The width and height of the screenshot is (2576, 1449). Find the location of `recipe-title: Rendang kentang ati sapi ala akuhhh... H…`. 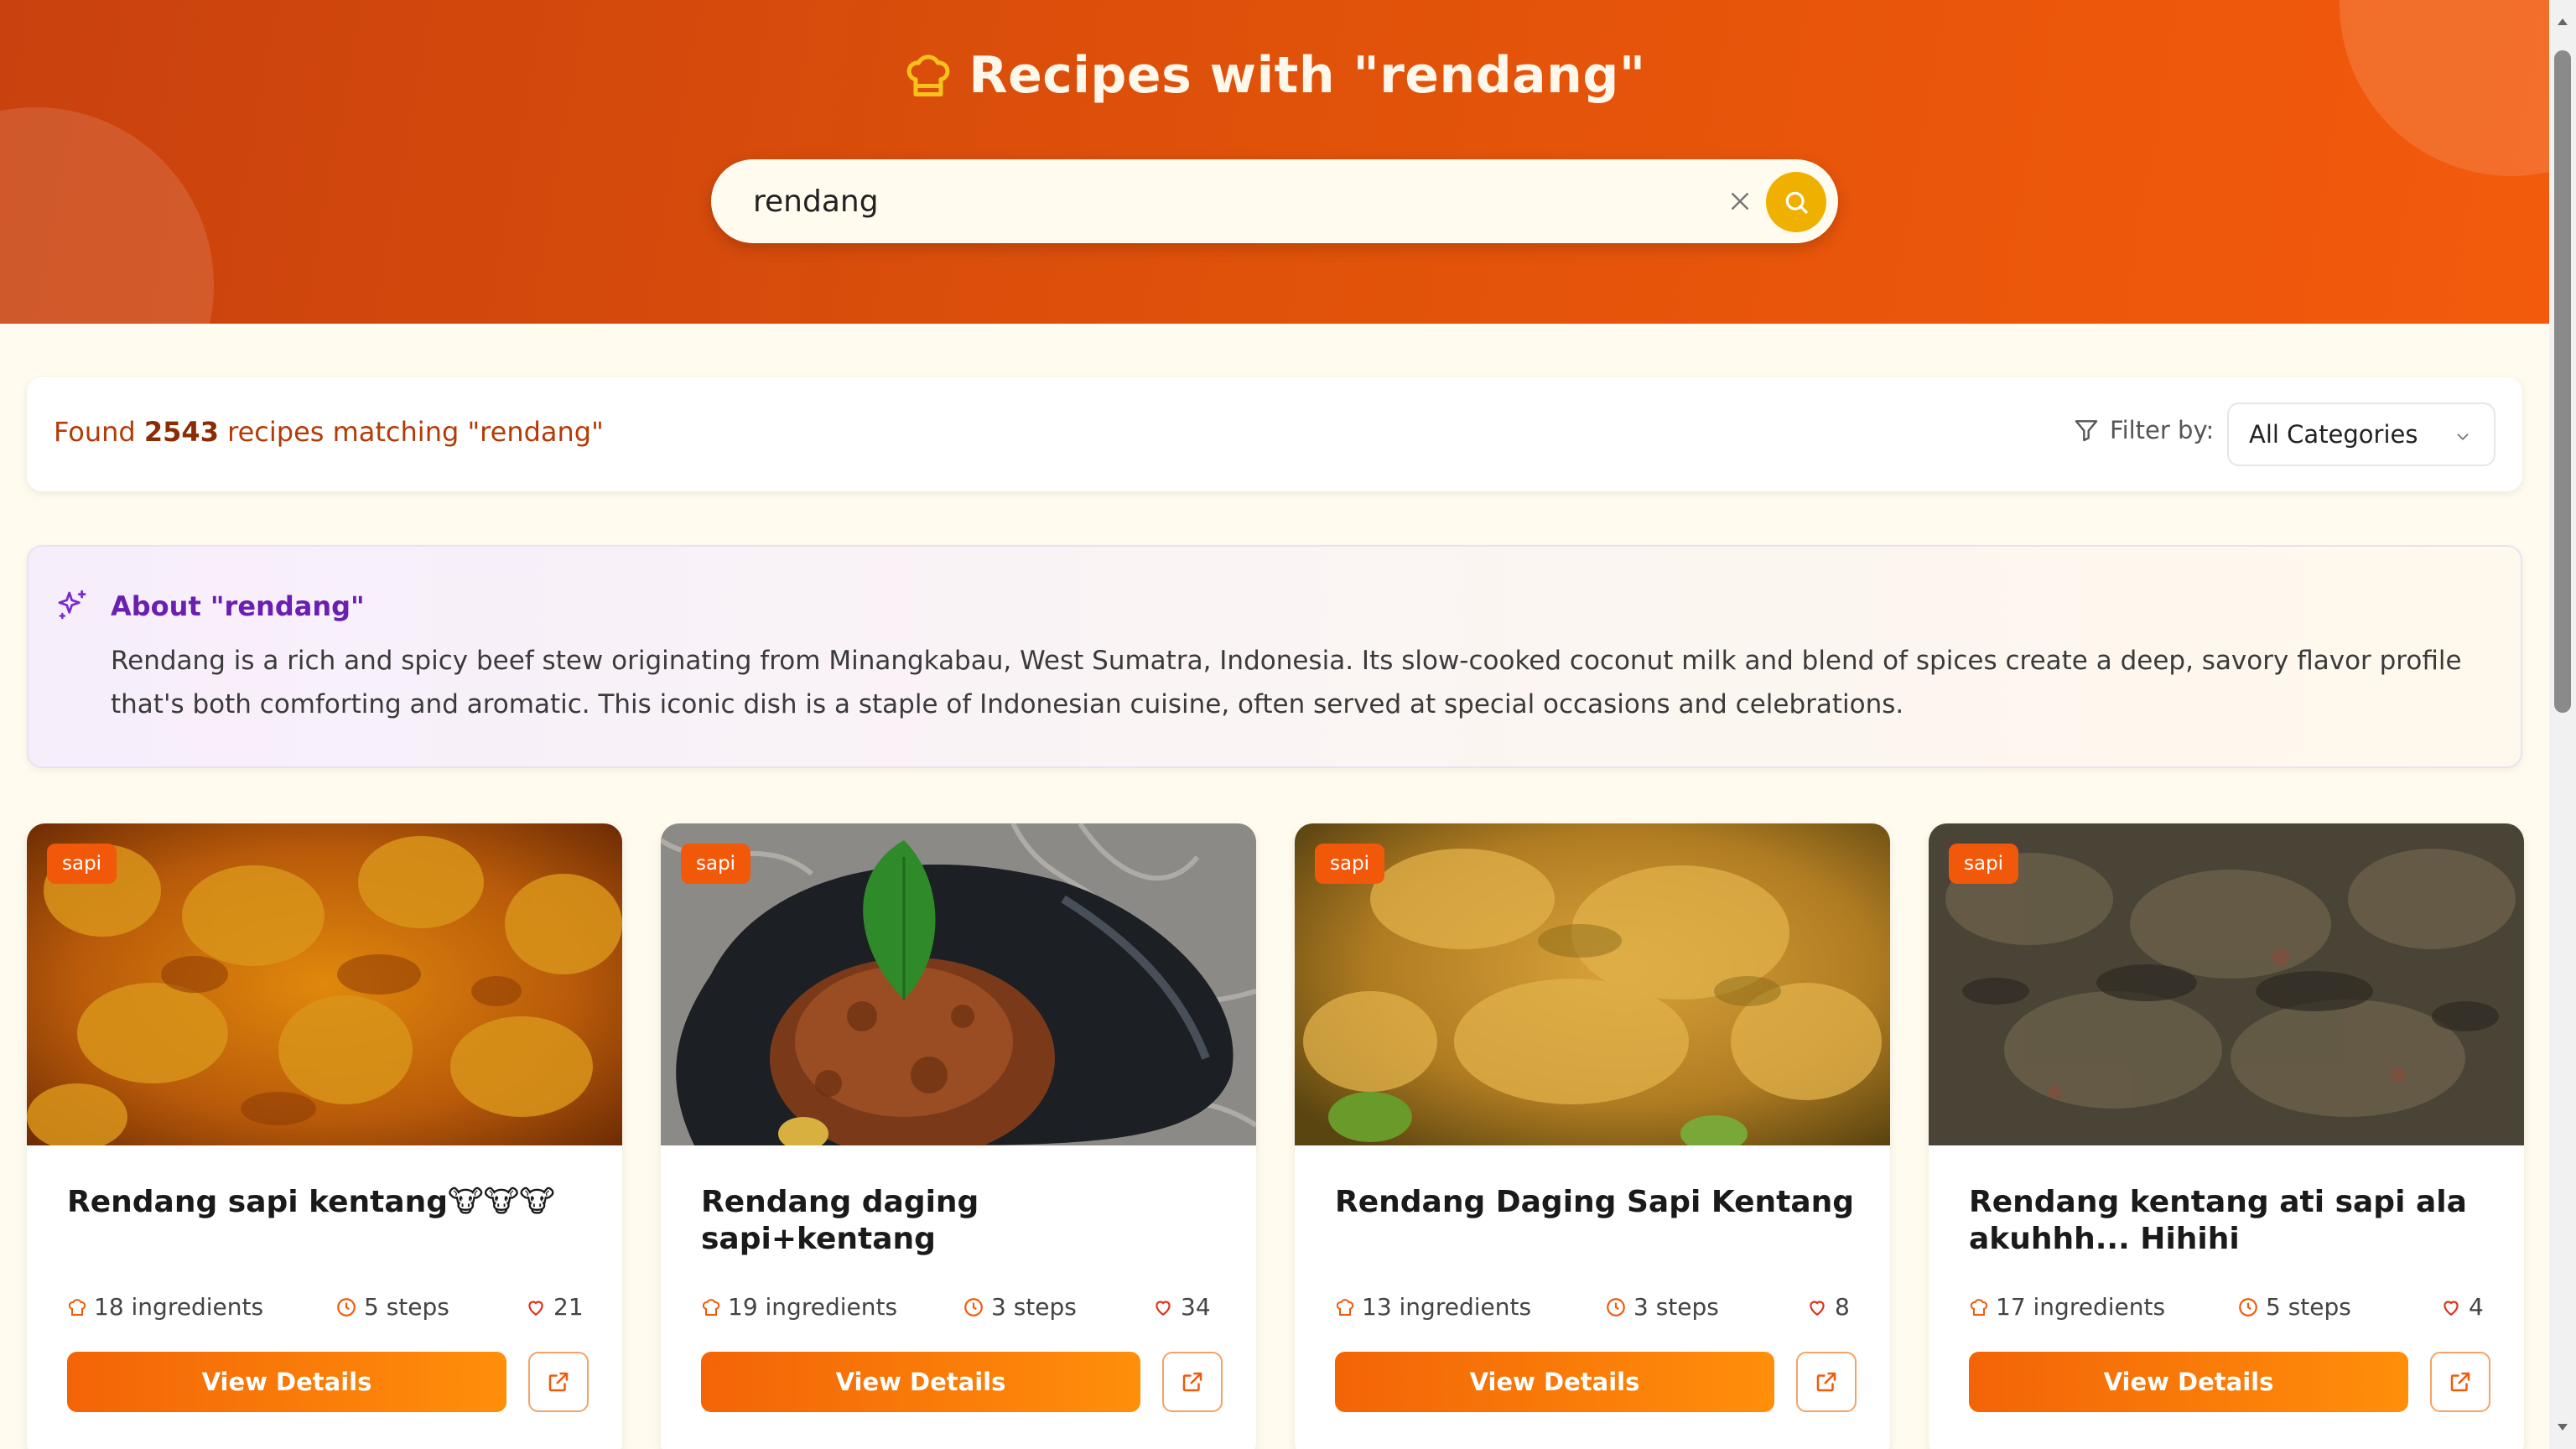

recipe-title: Rendang kentang ati sapi ala akuhhh... H… is located at coordinates (2218, 1220).